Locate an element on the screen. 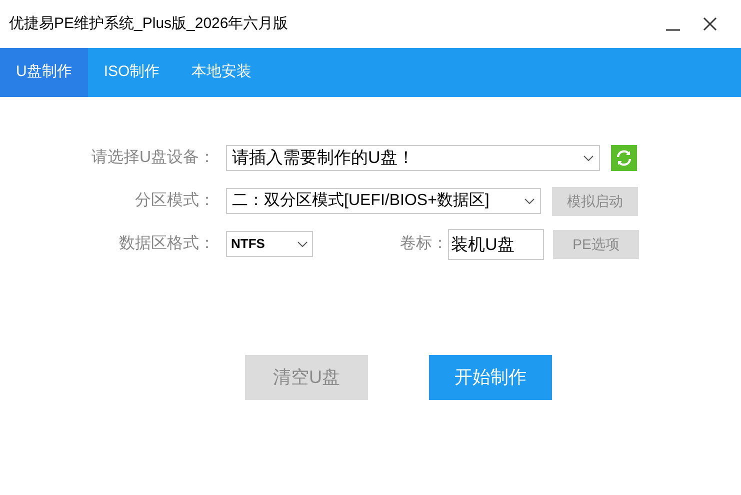 The height and width of the screenshot is (495, 741). window-title: 优捷易PE维护系统_Plus版_2026年六月版 is located at coordinates (148, 24).